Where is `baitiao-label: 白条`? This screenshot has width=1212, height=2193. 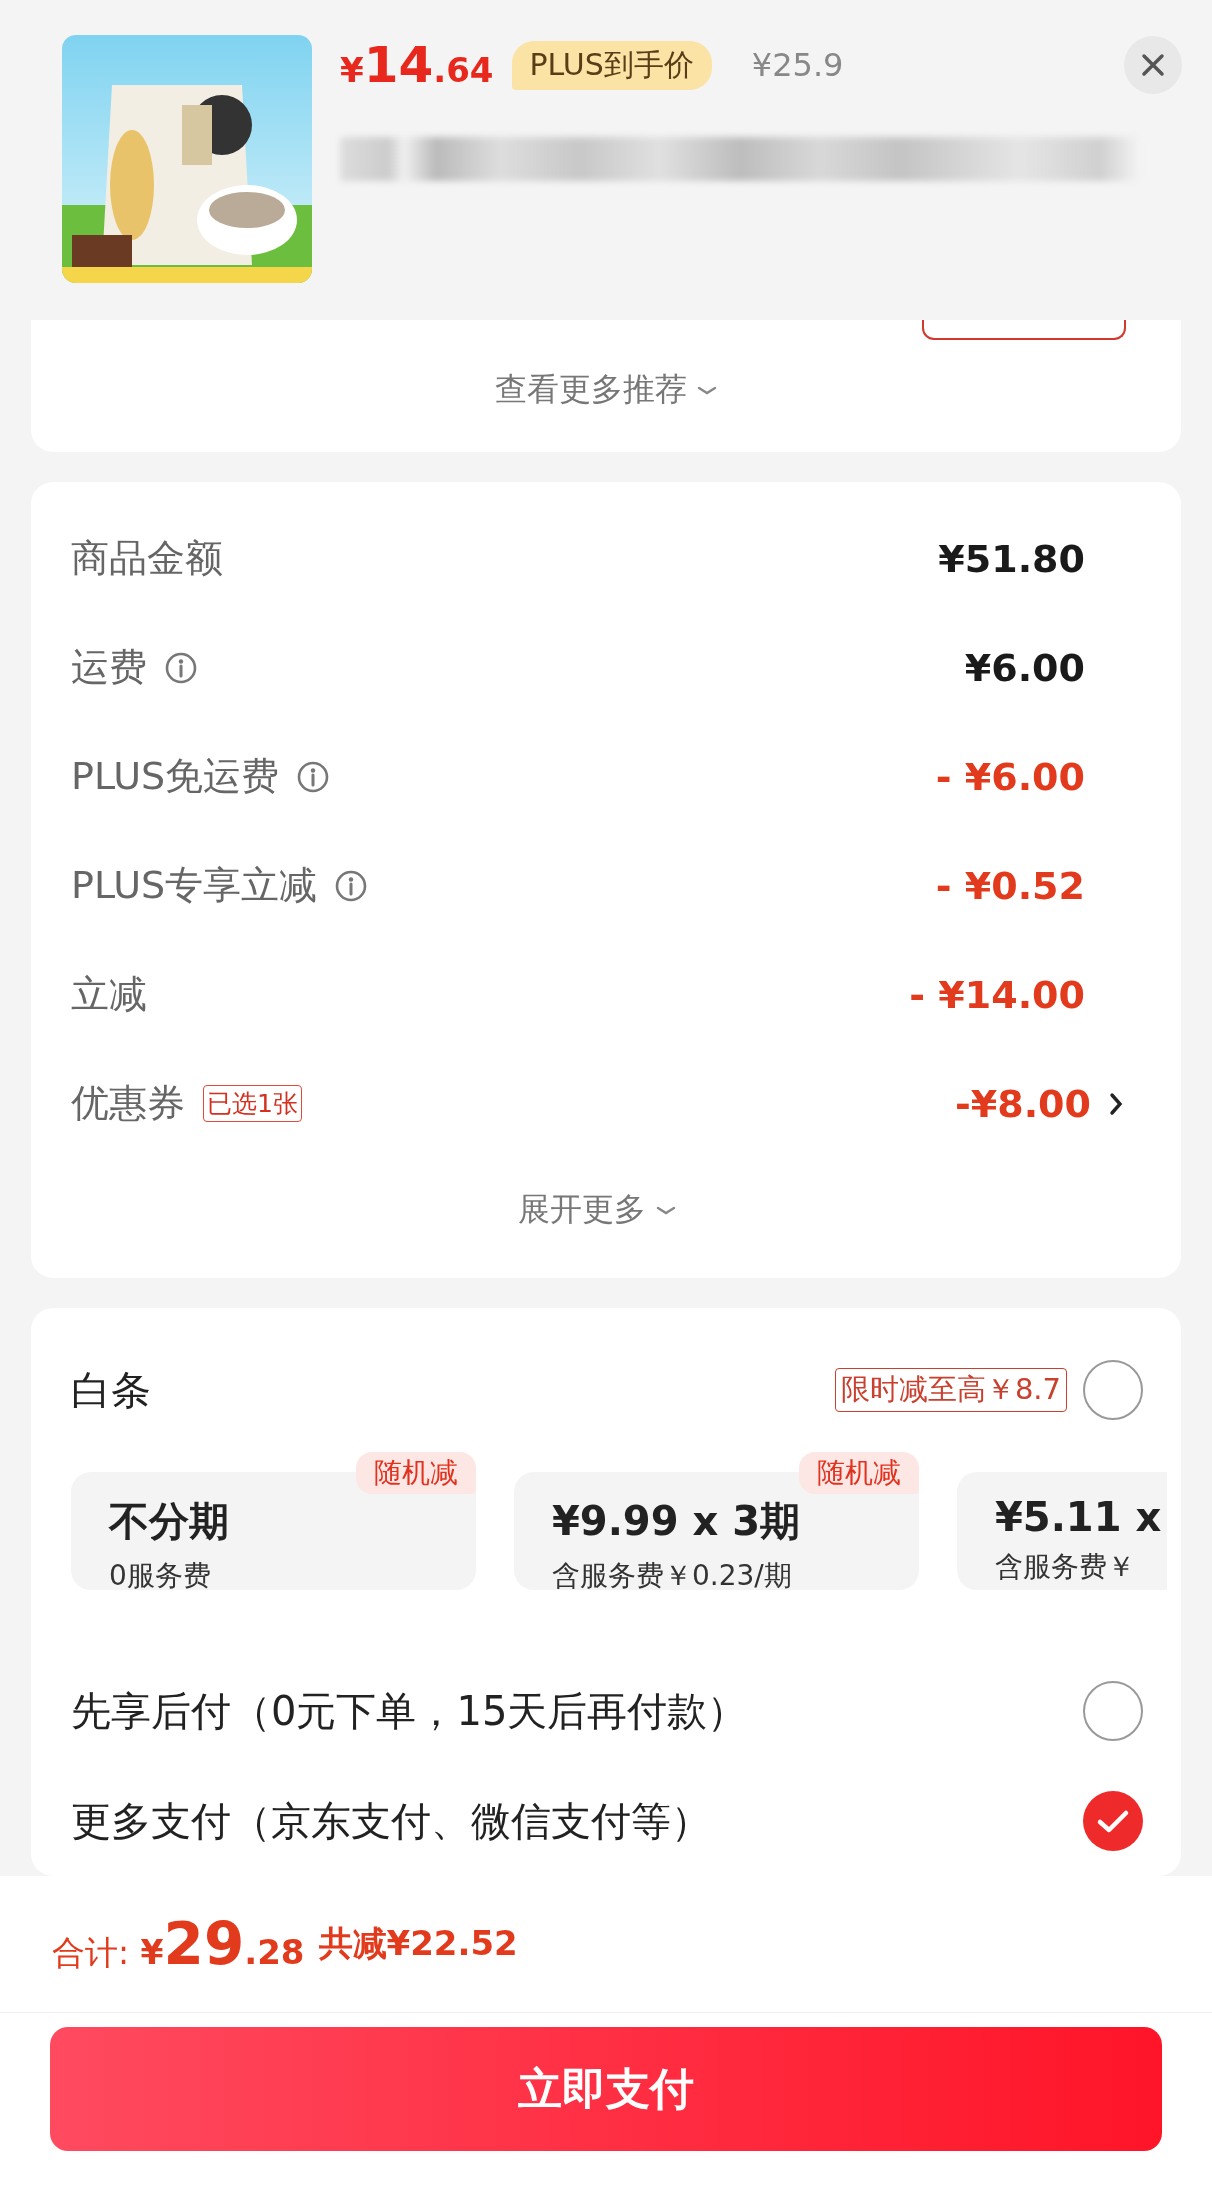
baitiao-label: 白条 is located at coordinates (111, 1390).